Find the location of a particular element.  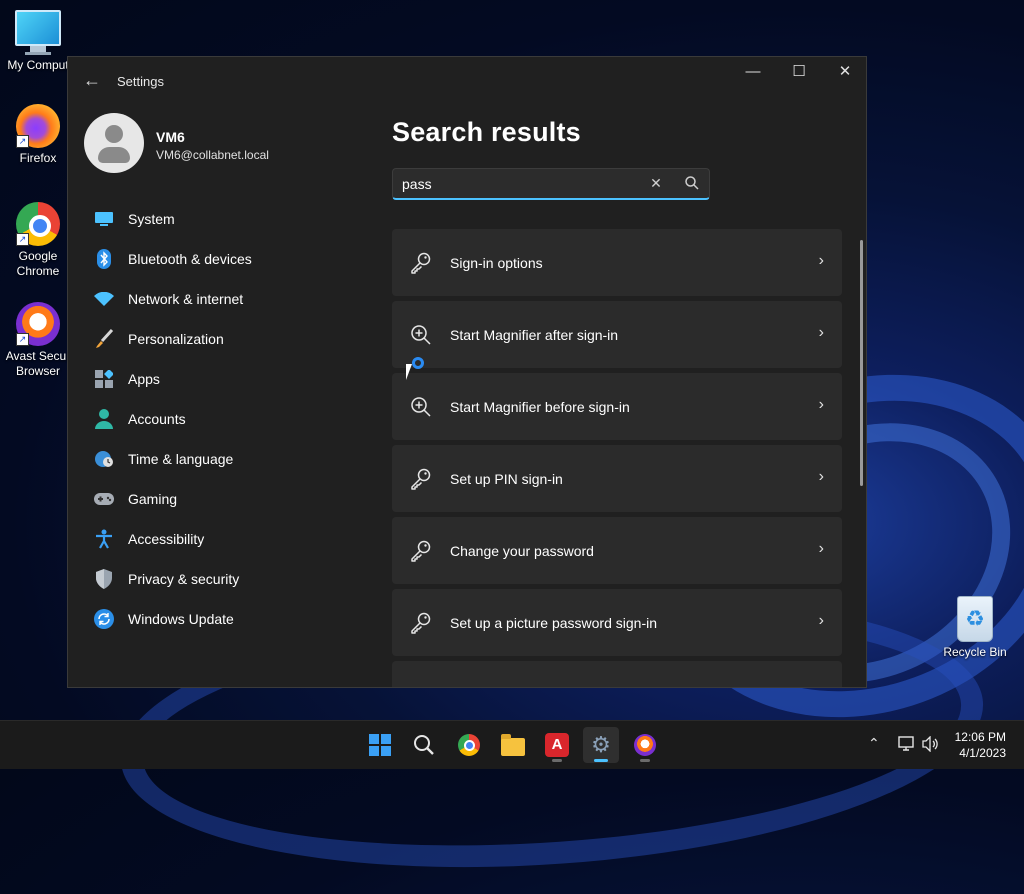

sidebar-item-system: System is located at coordinates (234, 219).